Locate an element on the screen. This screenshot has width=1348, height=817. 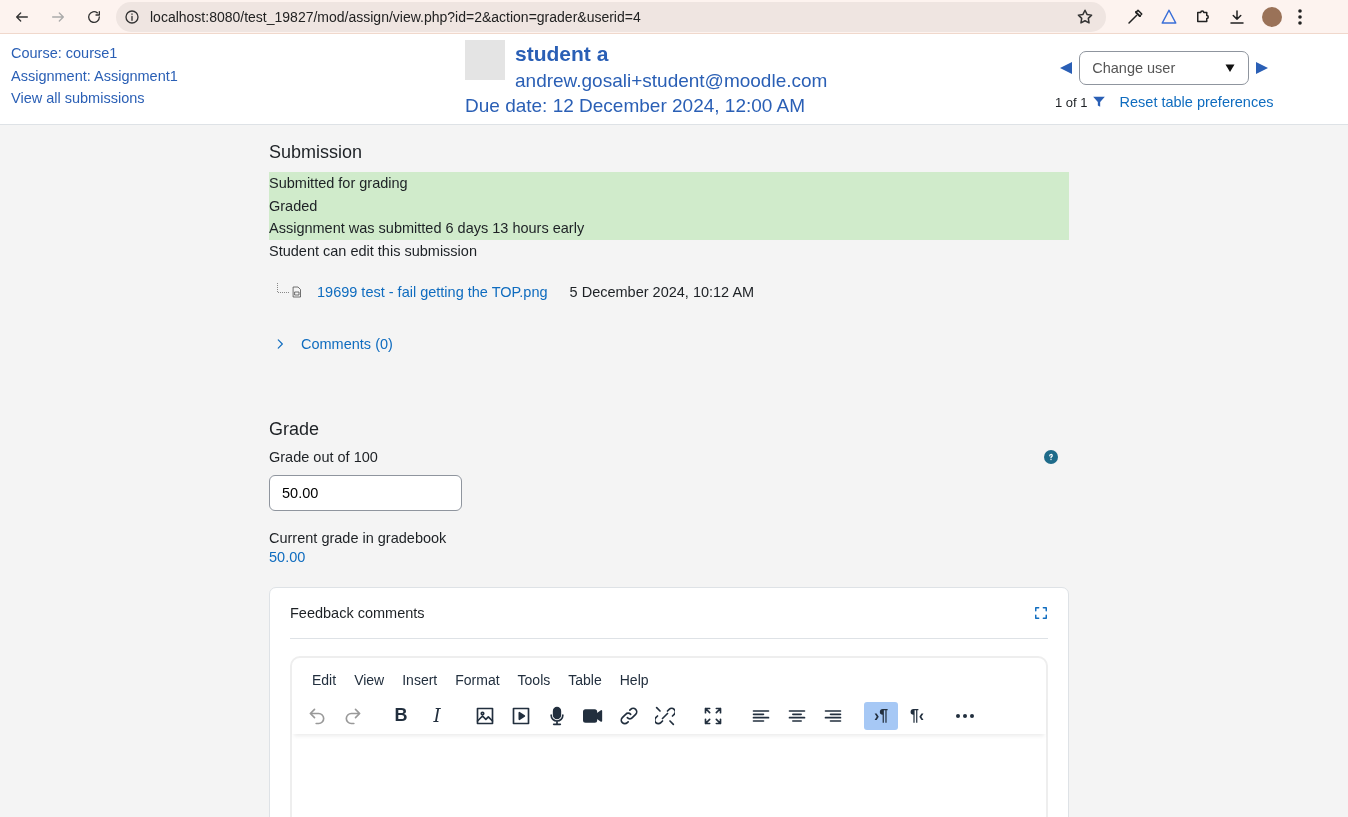
star-icon is located at coordinates (1085, 16).